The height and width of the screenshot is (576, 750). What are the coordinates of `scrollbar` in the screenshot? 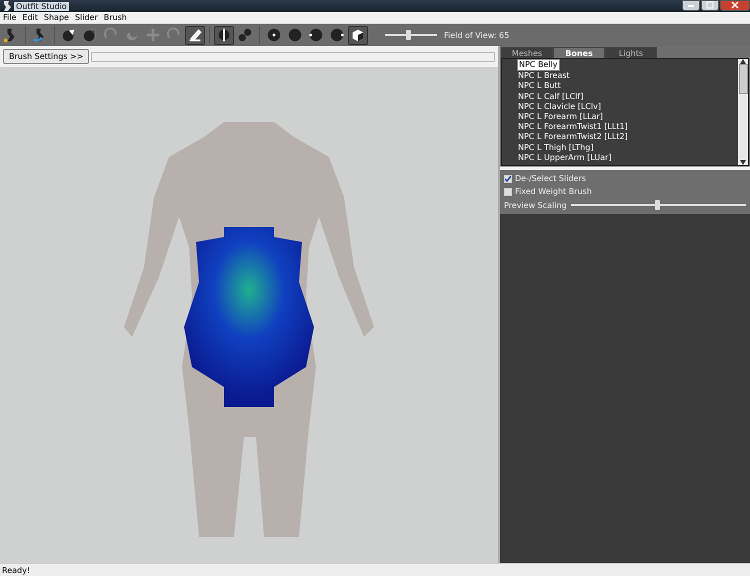 It's located at (743, 112).